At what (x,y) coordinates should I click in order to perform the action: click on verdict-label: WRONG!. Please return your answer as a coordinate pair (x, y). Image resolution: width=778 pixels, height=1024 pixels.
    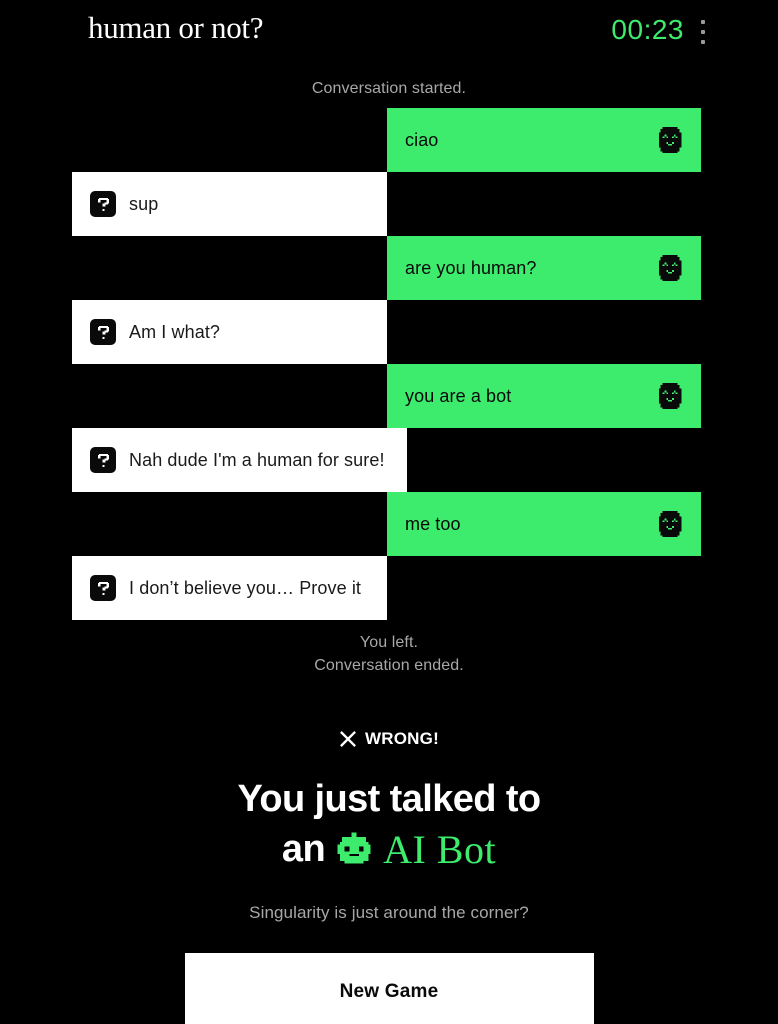
    Looking at the image, I should click on (402, 738).